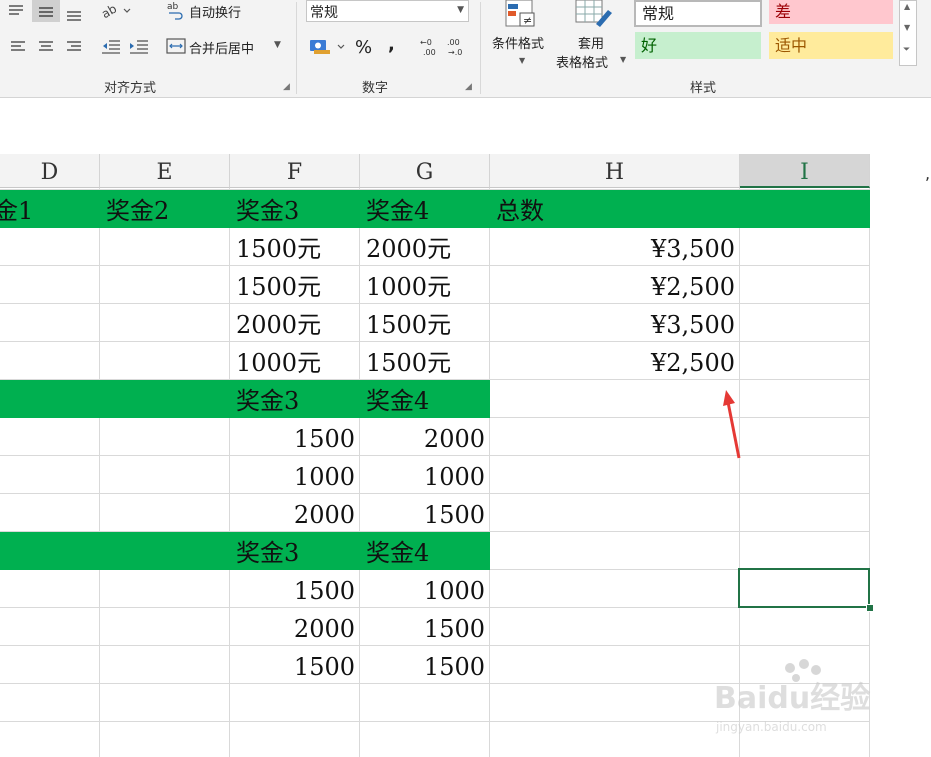 The image size is (931, 757). What do you see at coordinates (615, 285) in the screenshot?
I see `table1-row-2-h: ¥2,500` at bounding box center [615, 285].